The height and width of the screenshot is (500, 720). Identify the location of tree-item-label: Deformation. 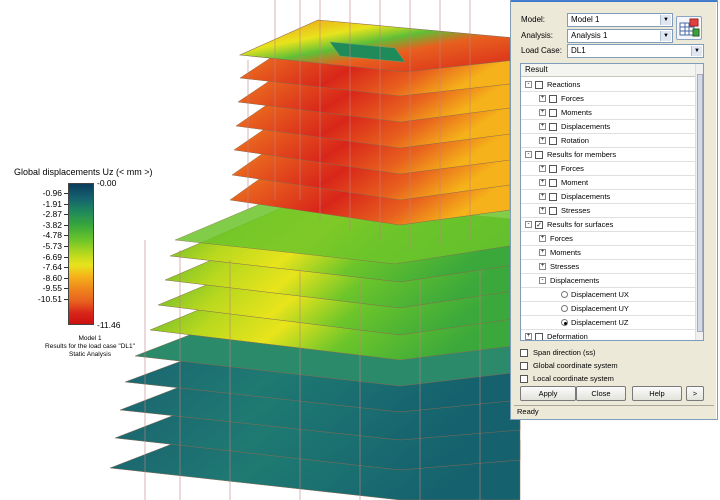
(567, 336).